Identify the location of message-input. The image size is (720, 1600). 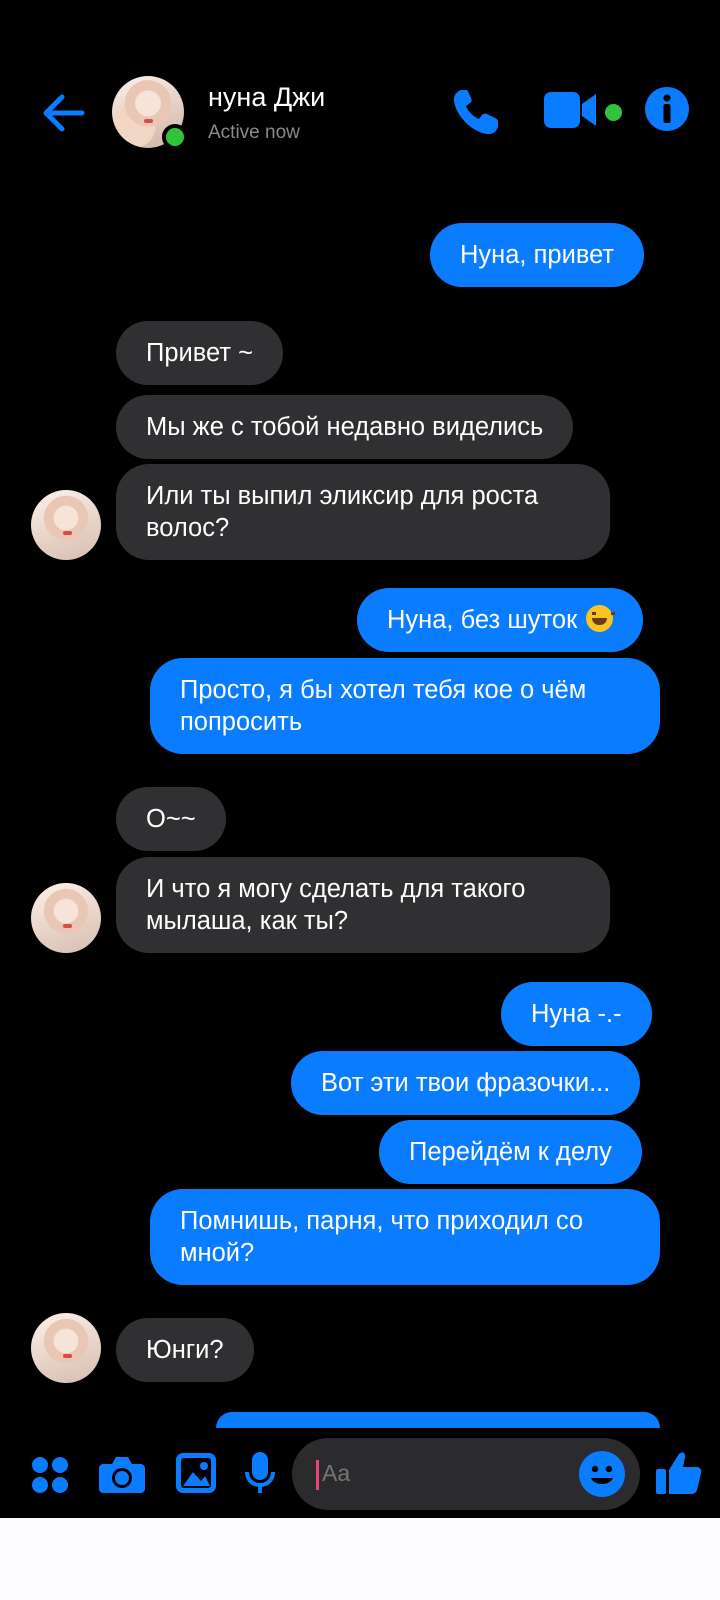
(437, 1473).